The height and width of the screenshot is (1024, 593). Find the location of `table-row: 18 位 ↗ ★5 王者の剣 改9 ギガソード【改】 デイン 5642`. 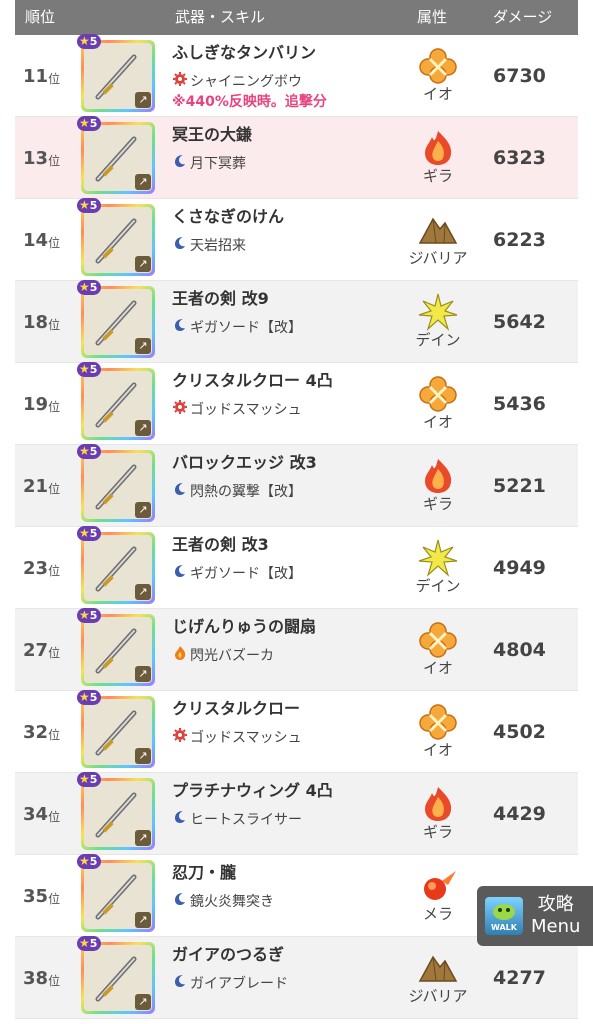

table-row: 18 位 ↗ ★5 王者の剣 改9 ギガソード【改】 デイン 5642 is located at coordinates (296, 321).